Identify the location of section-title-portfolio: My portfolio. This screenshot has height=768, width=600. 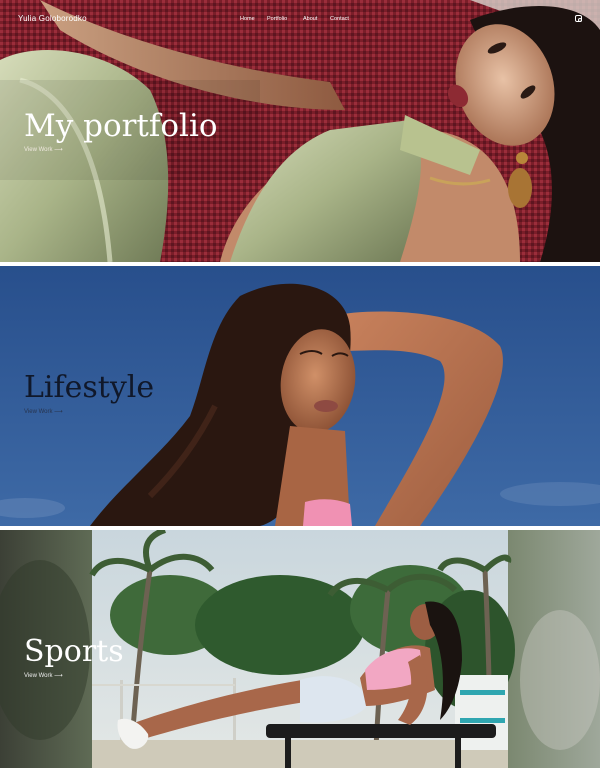
(121, 126).